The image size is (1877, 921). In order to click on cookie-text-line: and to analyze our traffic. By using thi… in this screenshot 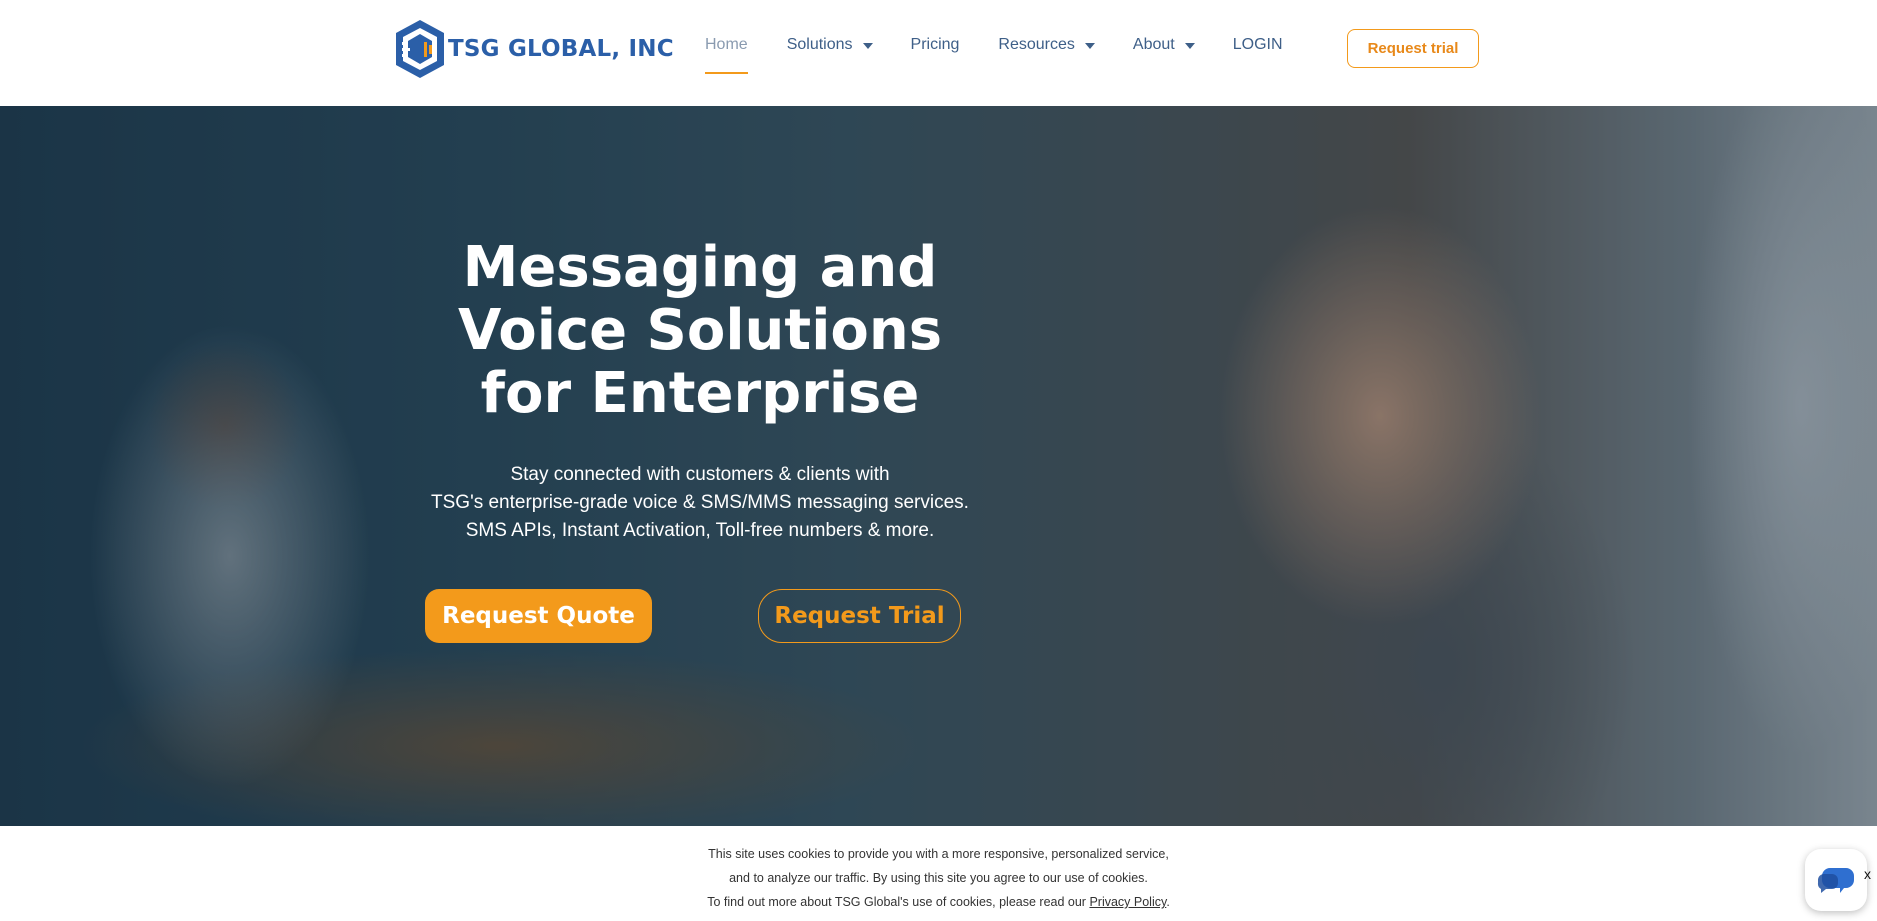, I will do `click(938, 878)`.